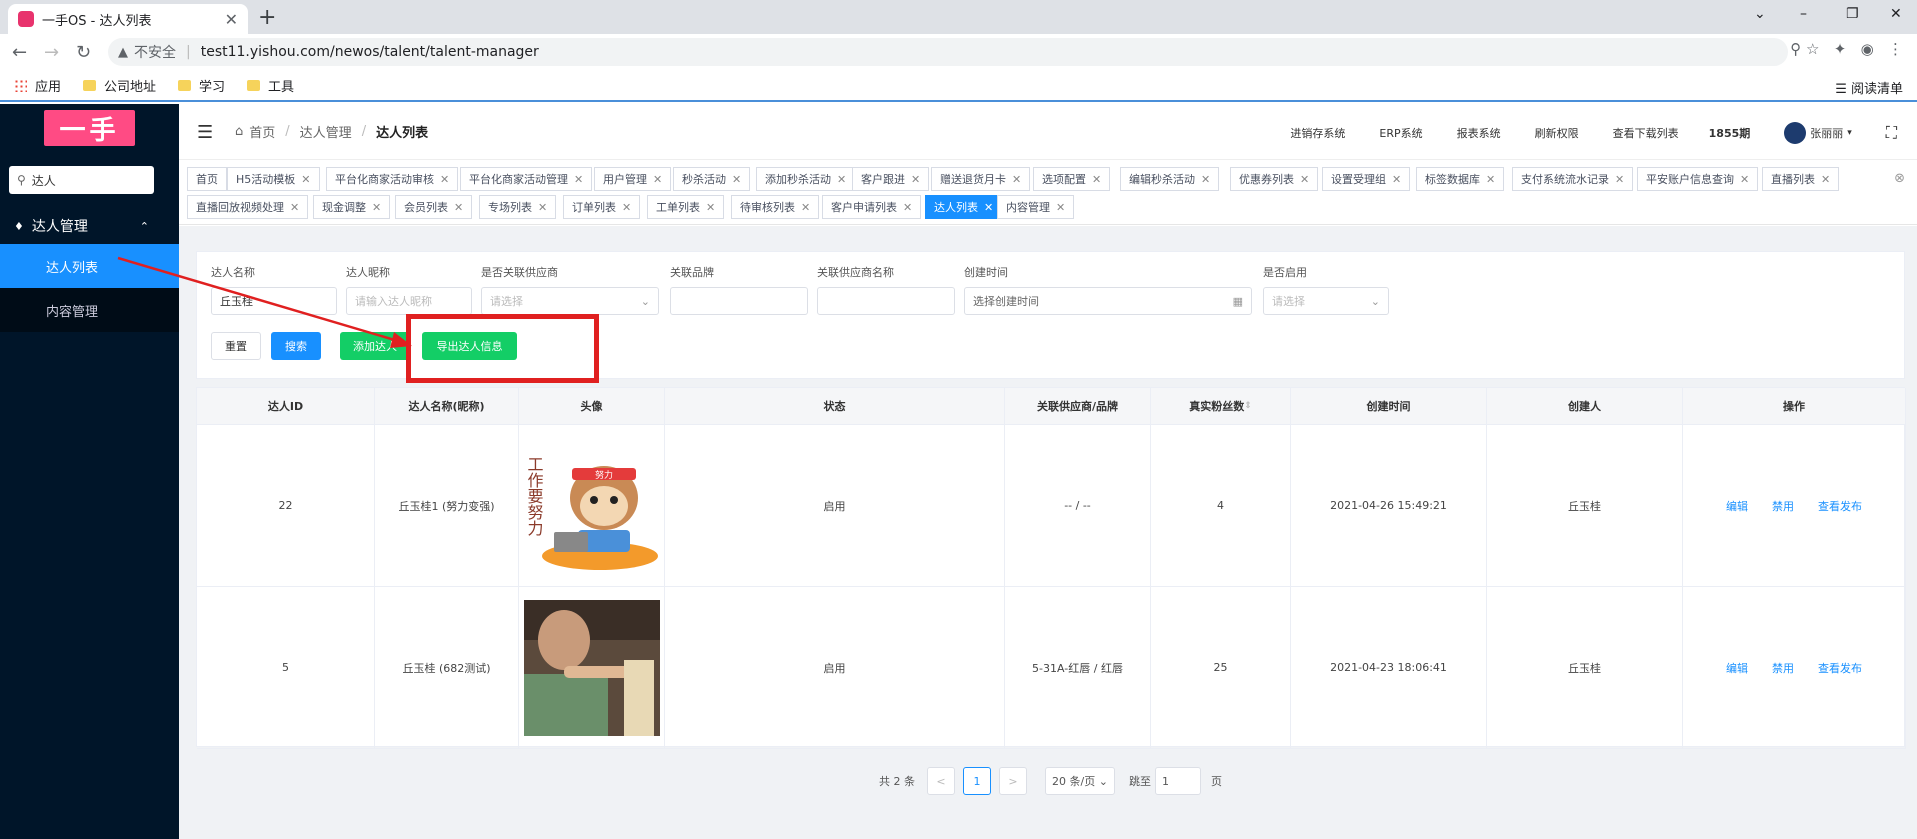  I want to click on tag-item: 待审核列表 ✕, so click(775, 207).